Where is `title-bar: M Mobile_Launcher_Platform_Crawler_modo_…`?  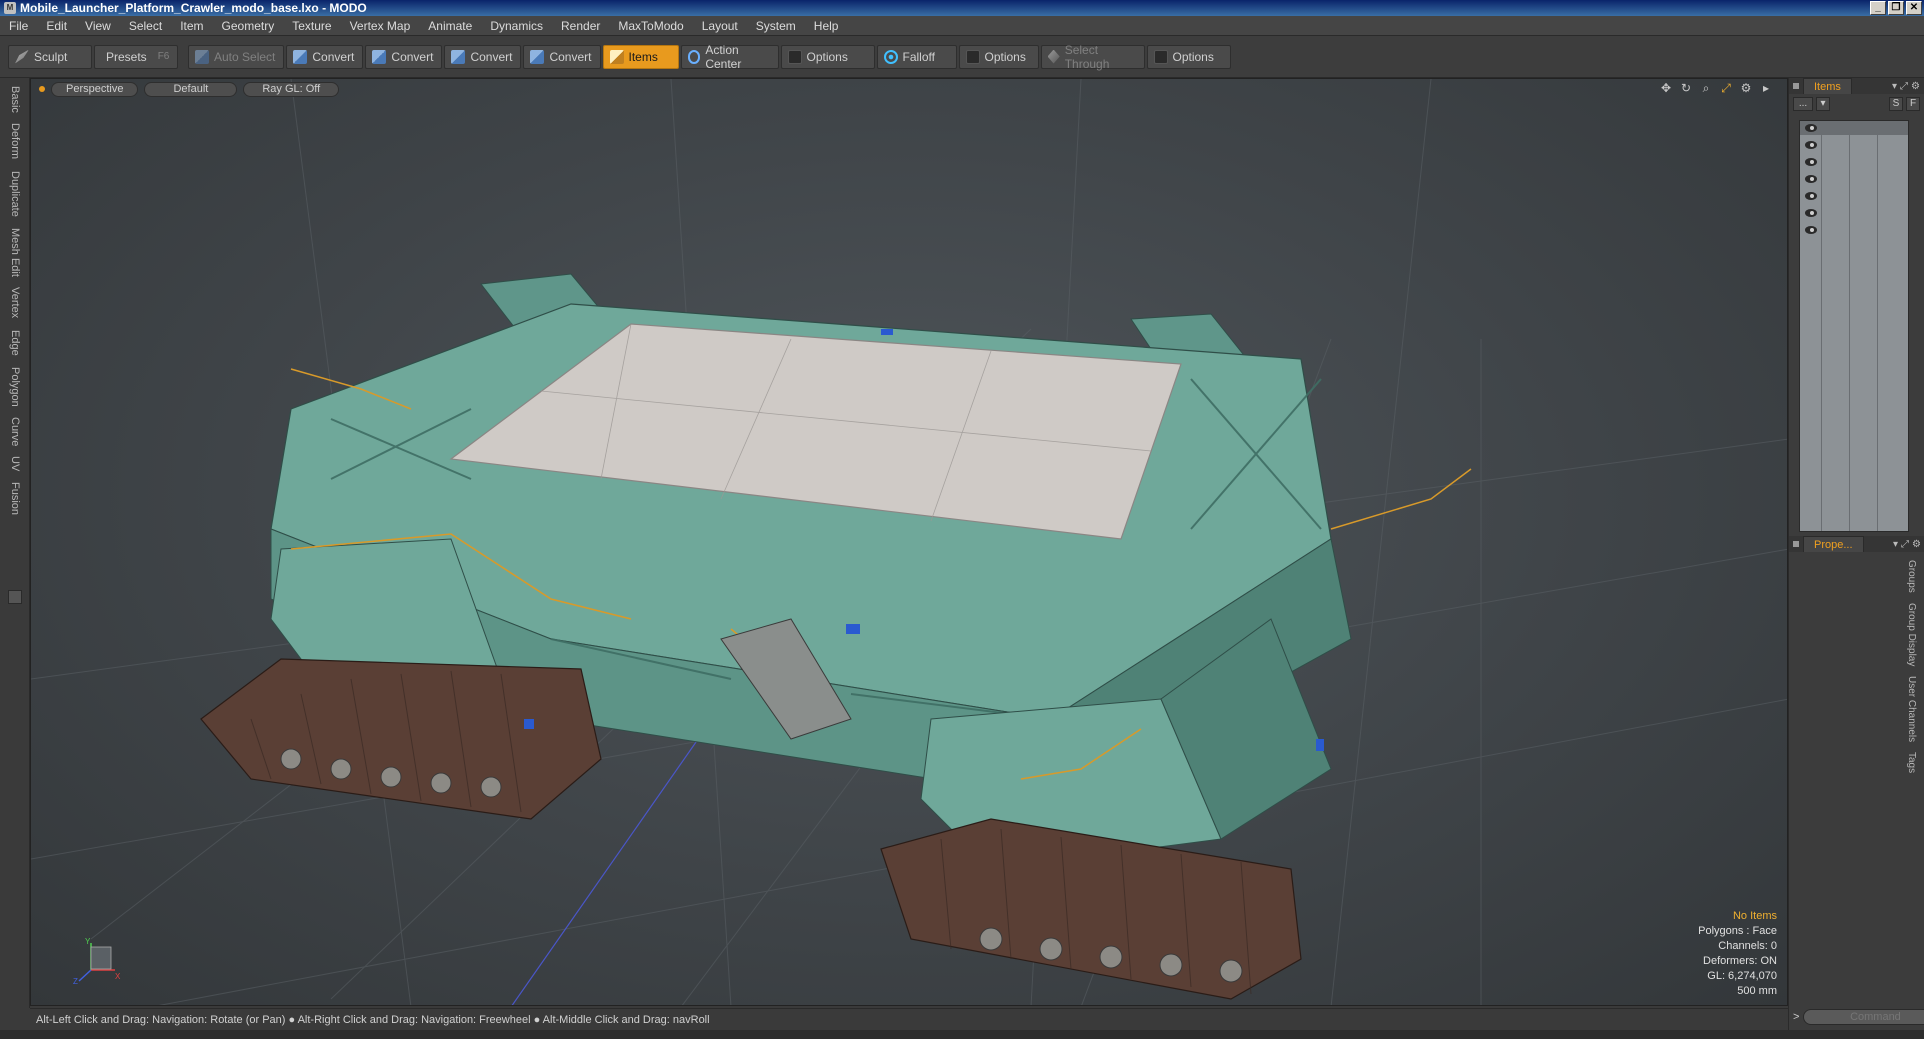
title-bar: M Mobile_Launcher_Platform_Crawler_modo_… is located at coordinates (962, 8).